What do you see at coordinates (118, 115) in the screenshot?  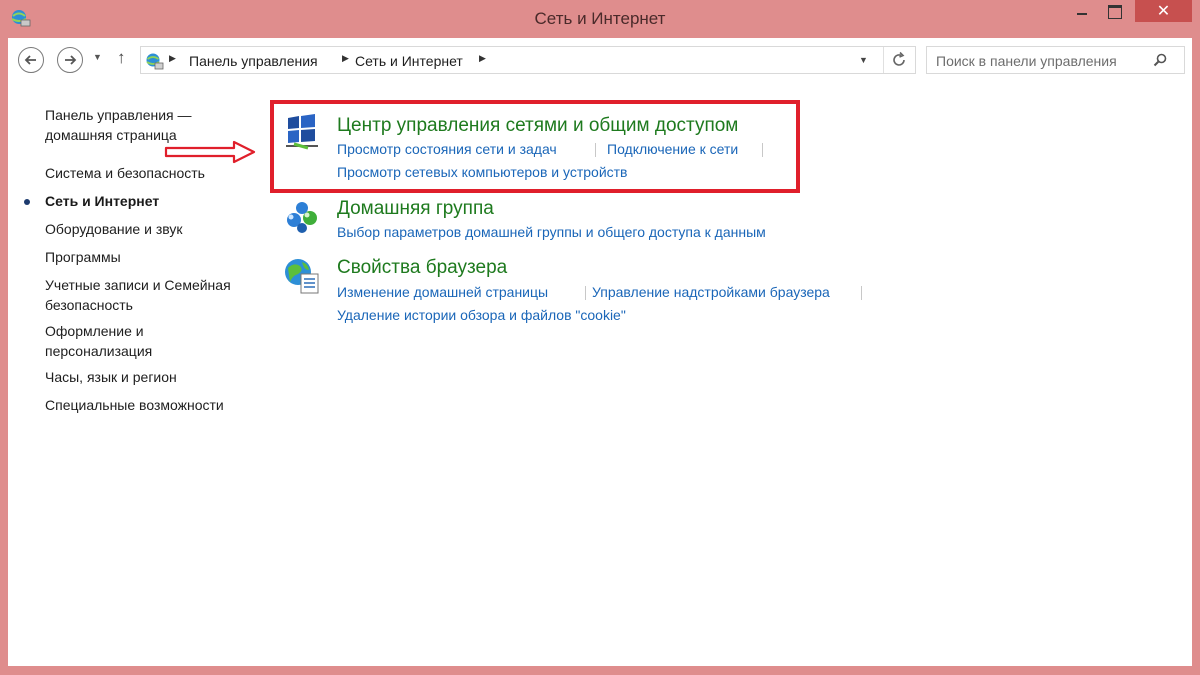 I see `sidebar-item-label: Панель управления —` at bounding box center [118, 115].